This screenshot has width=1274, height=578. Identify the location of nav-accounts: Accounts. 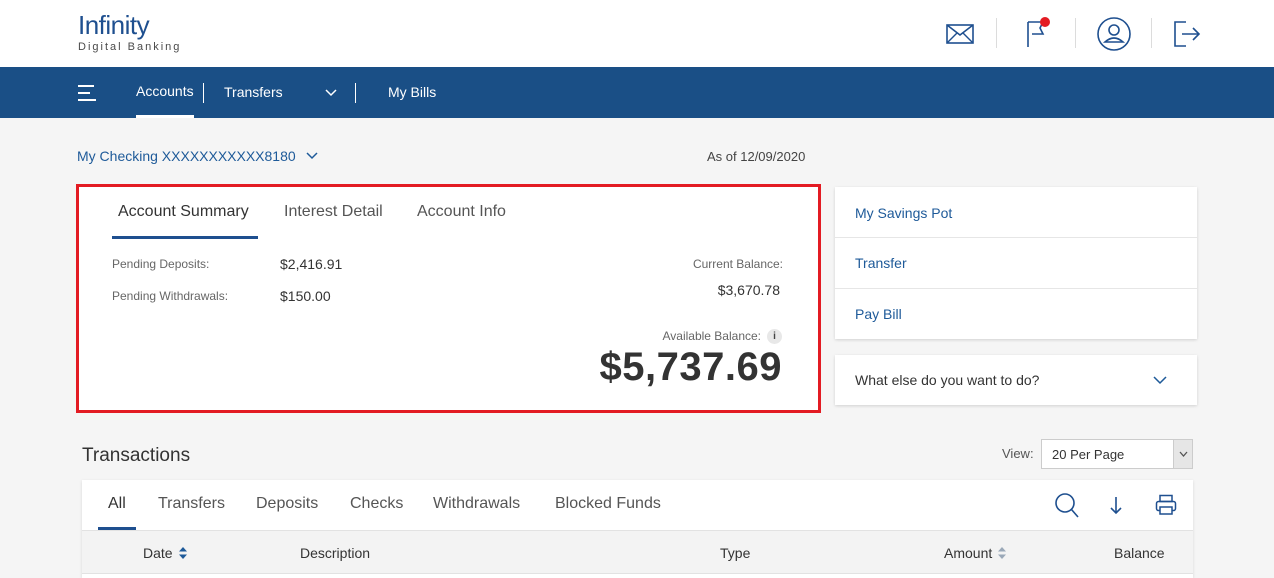
(165, 92).